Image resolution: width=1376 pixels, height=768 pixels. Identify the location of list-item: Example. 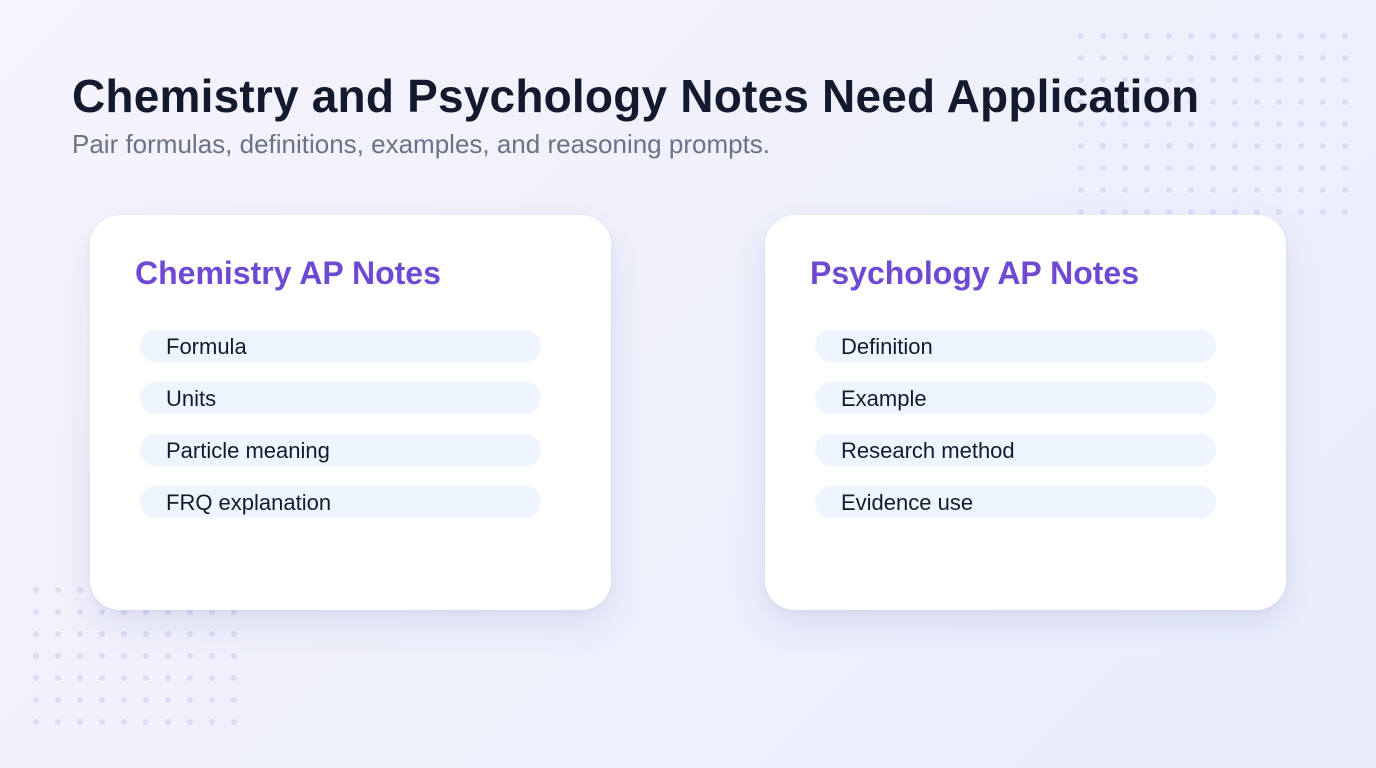
(1015, 398).